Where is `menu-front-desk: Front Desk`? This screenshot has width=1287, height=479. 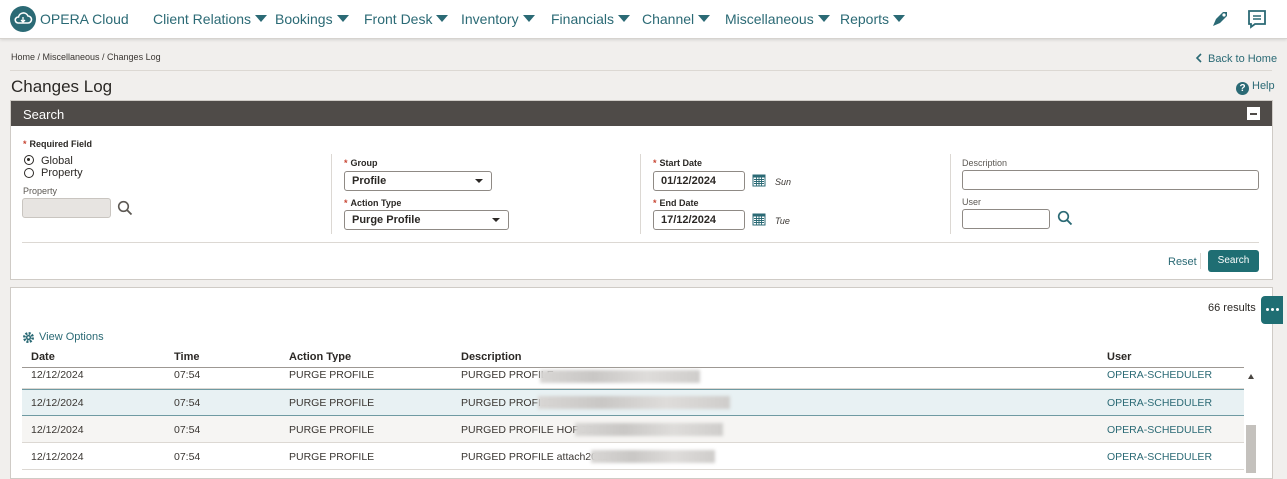 menu-front-desk: Front Desk is located at coordinates (406, 19).